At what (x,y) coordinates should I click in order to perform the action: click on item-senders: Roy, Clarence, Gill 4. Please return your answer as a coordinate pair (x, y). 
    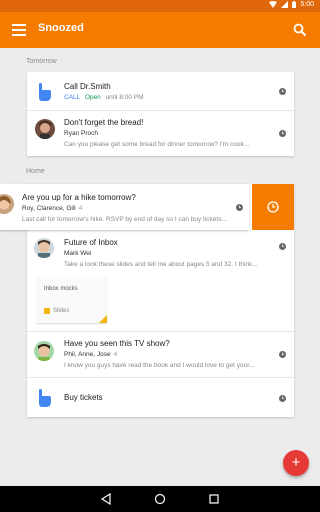
    Looking at the image, I should click on (52, 208).